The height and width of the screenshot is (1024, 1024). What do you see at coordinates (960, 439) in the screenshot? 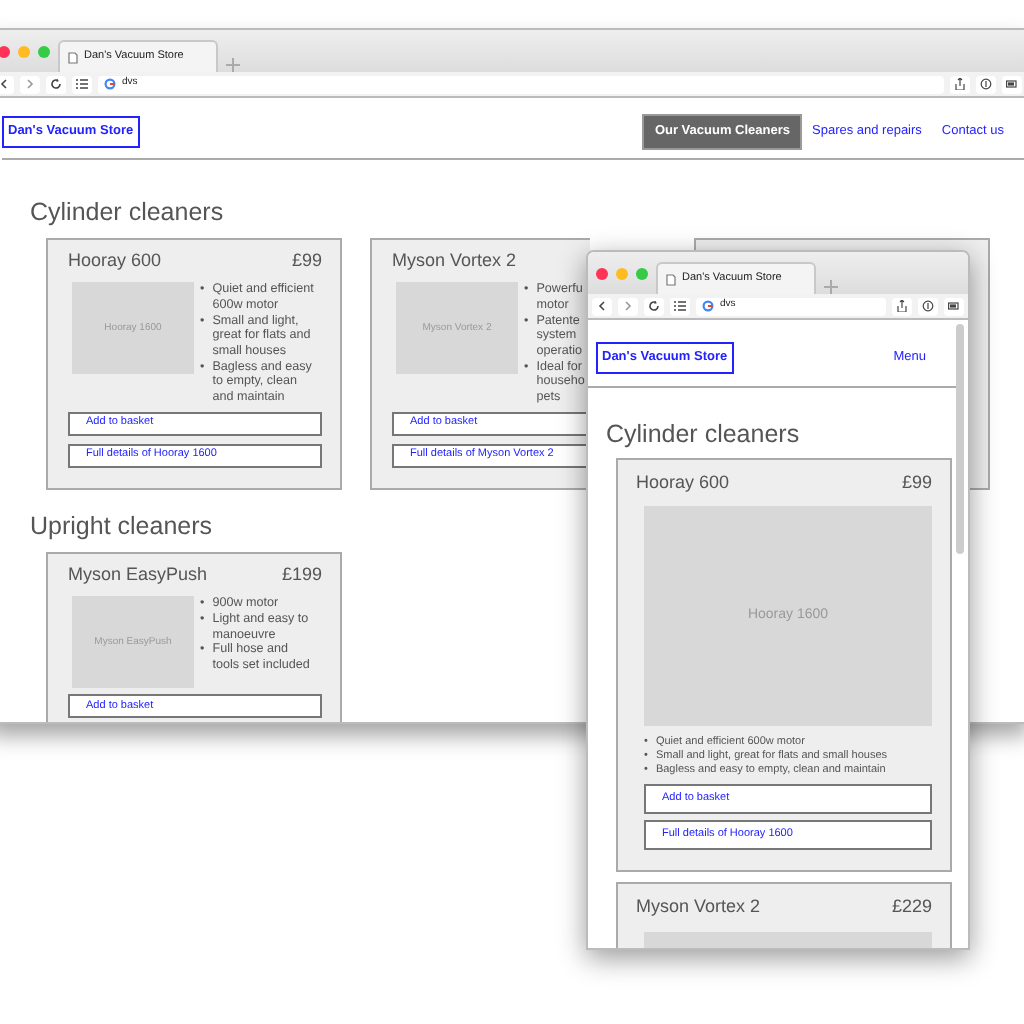
I see `scrollbar` at bounding box center [960, 439].